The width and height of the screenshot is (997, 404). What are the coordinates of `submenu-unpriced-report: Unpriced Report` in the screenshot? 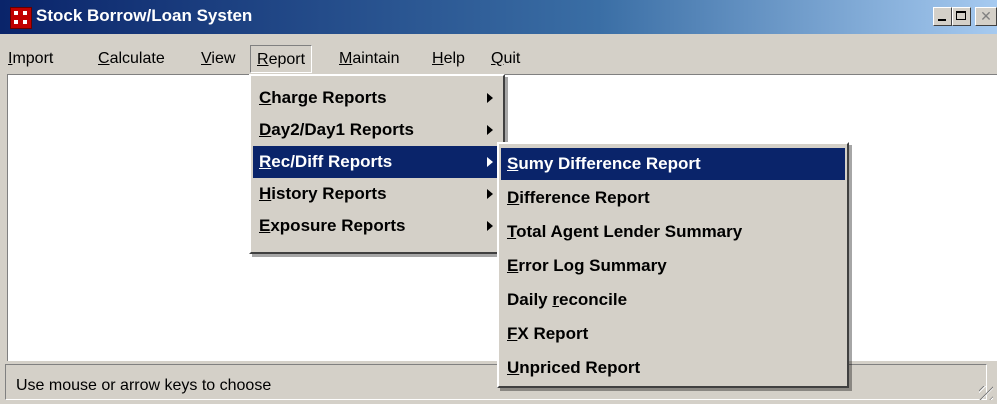 It's located at (673, 368).